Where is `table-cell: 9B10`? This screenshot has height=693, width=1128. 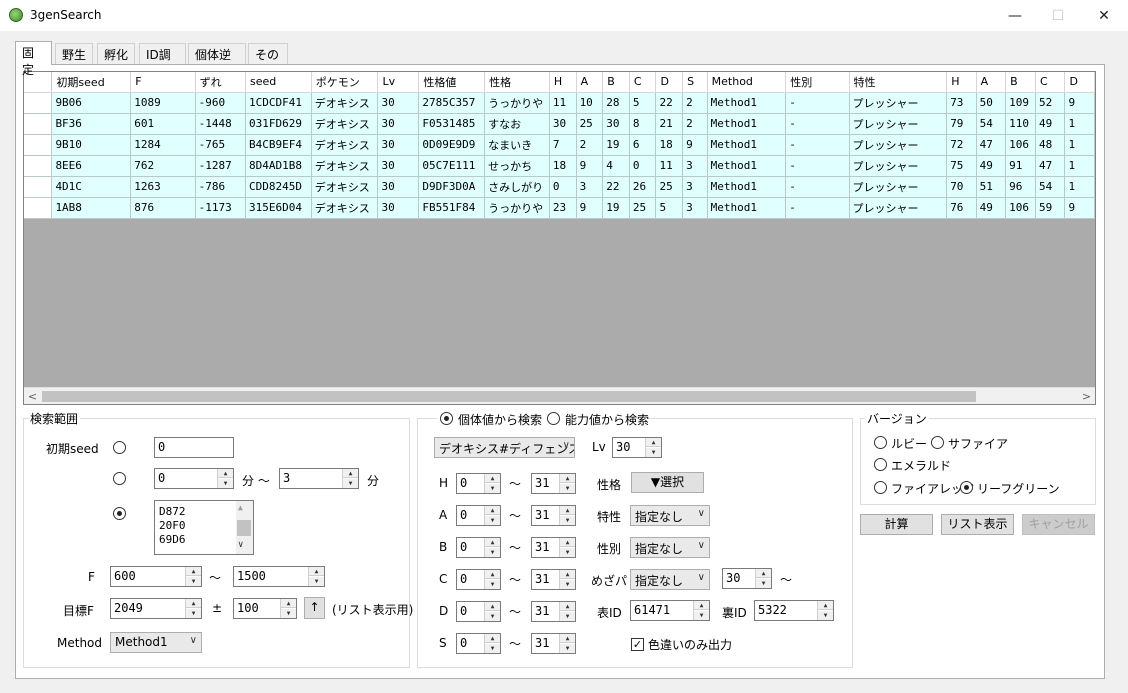 table-cell: 9B10 is located at coordinates (91, 145).